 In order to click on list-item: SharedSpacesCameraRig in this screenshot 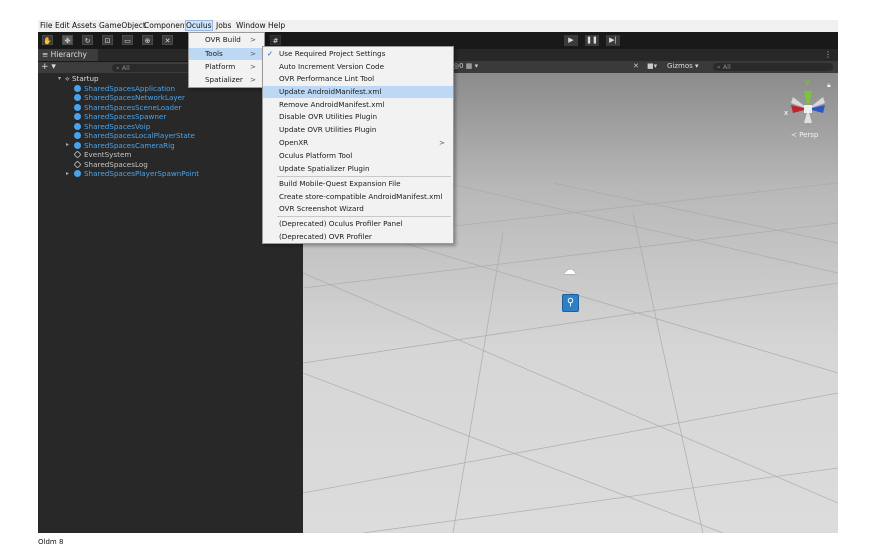, I will do `click(124, 145)`.